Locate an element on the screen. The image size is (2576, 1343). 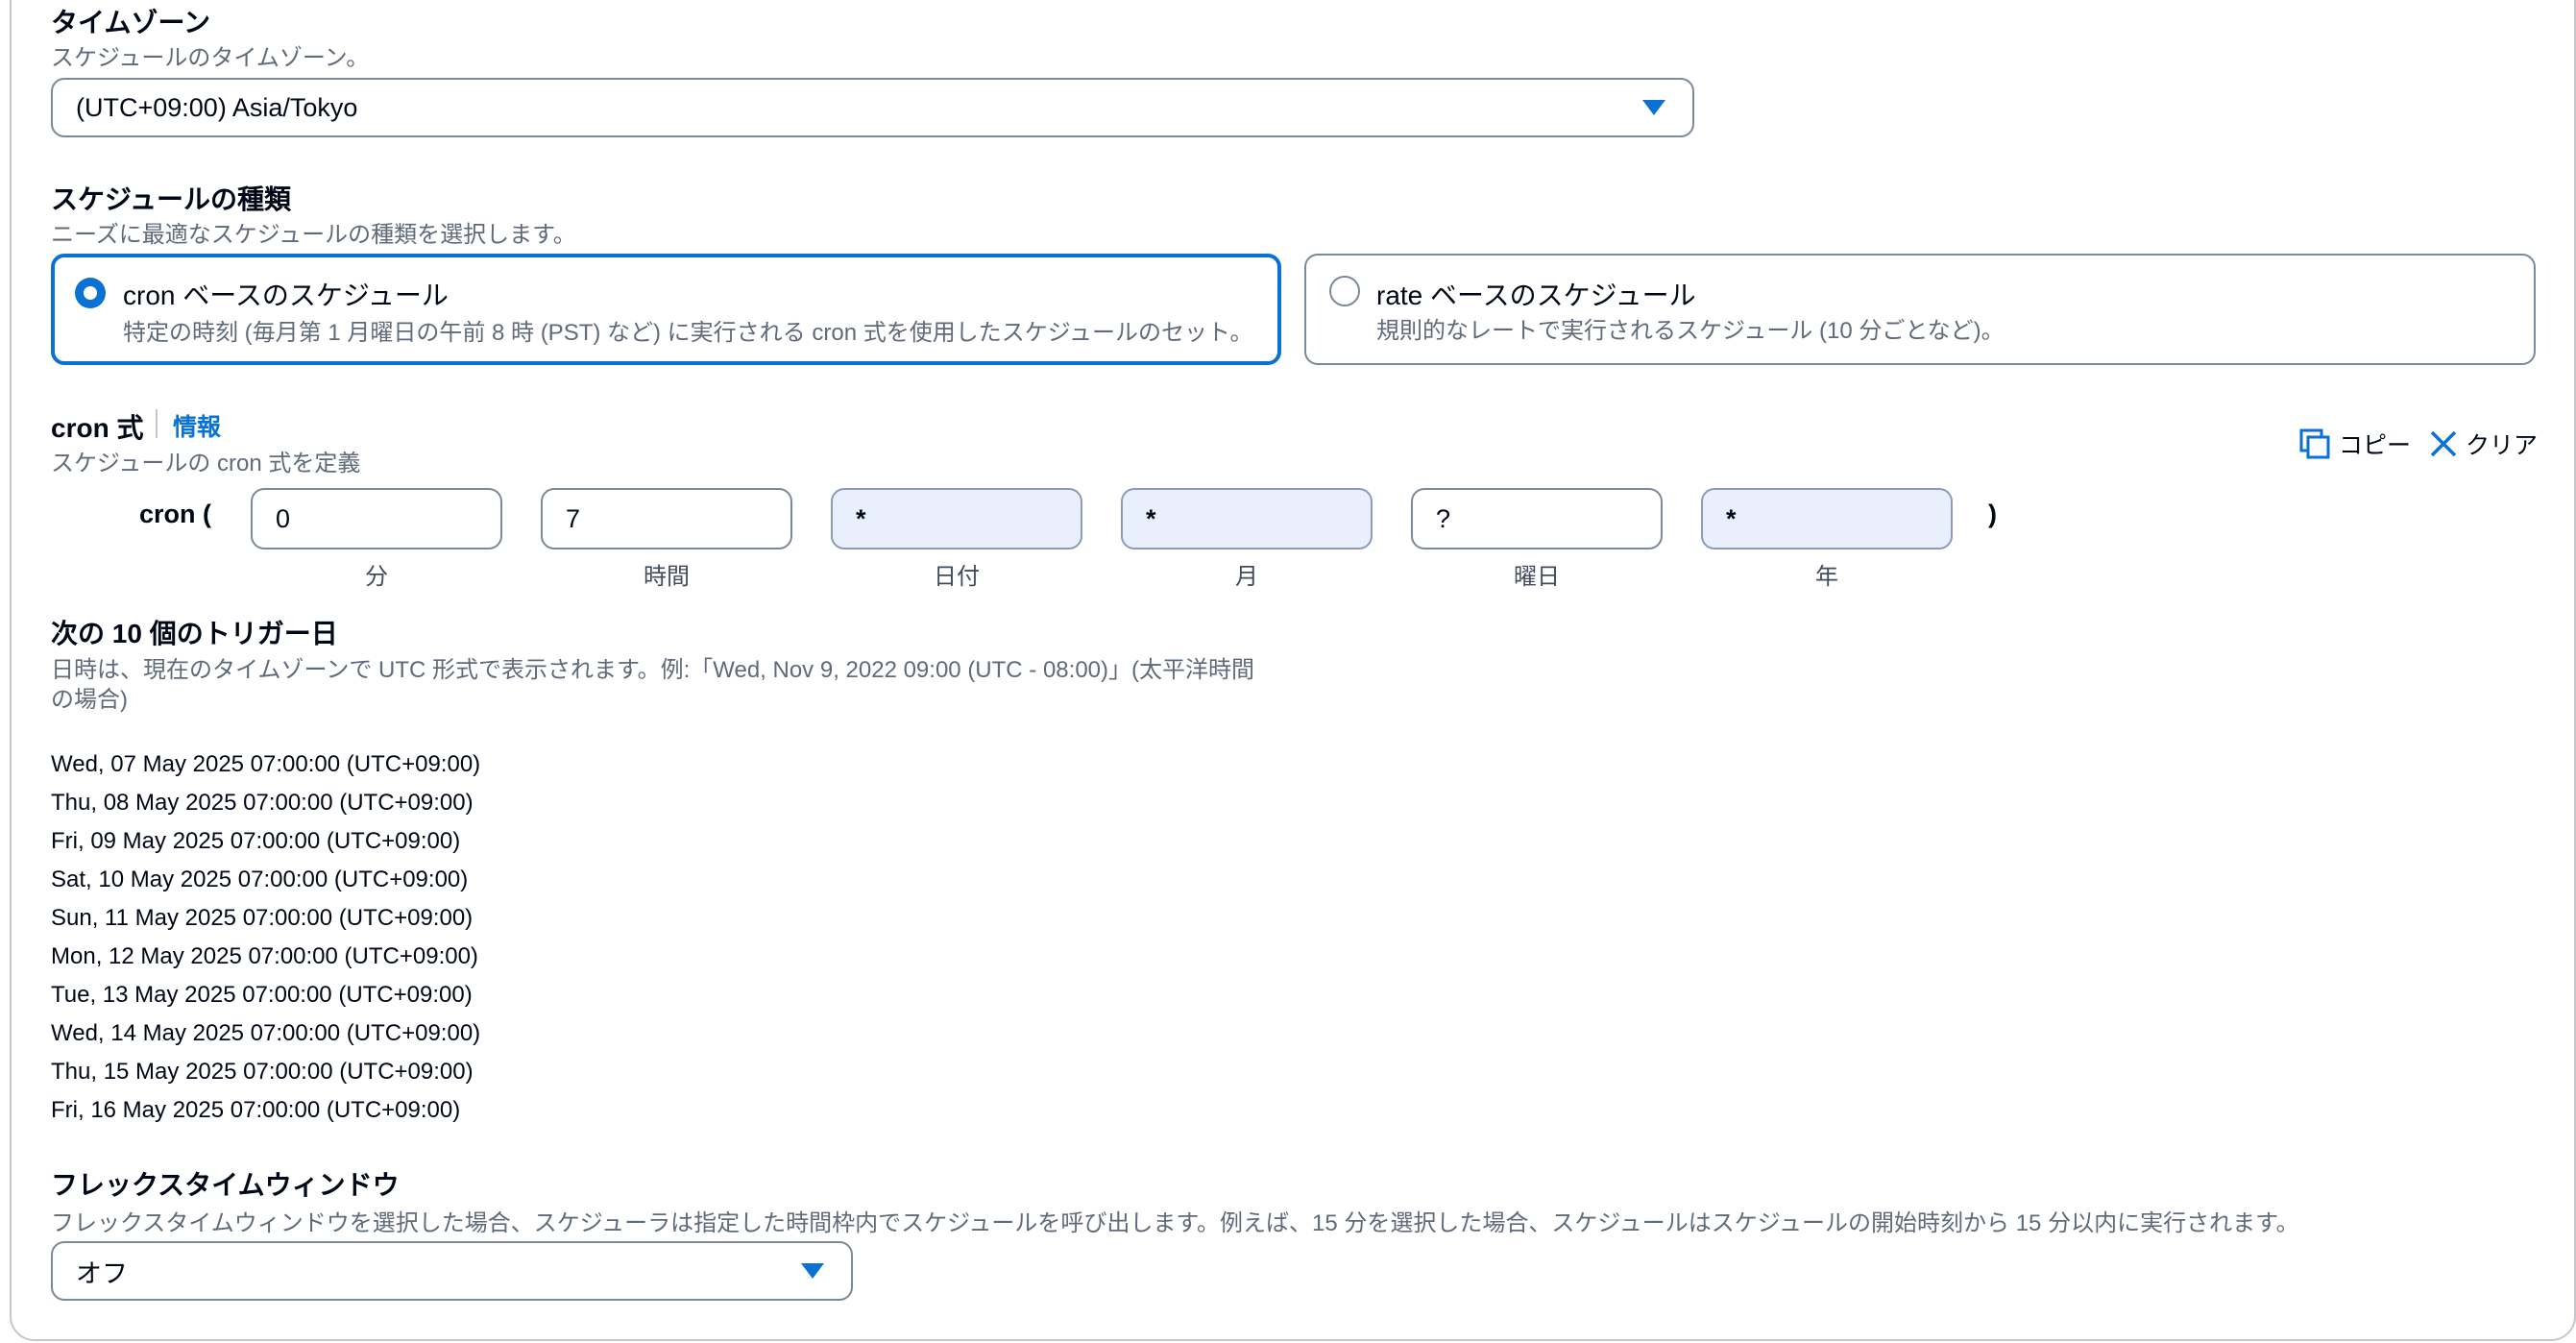
cron-year-value: * is located at coordinates (1731, 518).